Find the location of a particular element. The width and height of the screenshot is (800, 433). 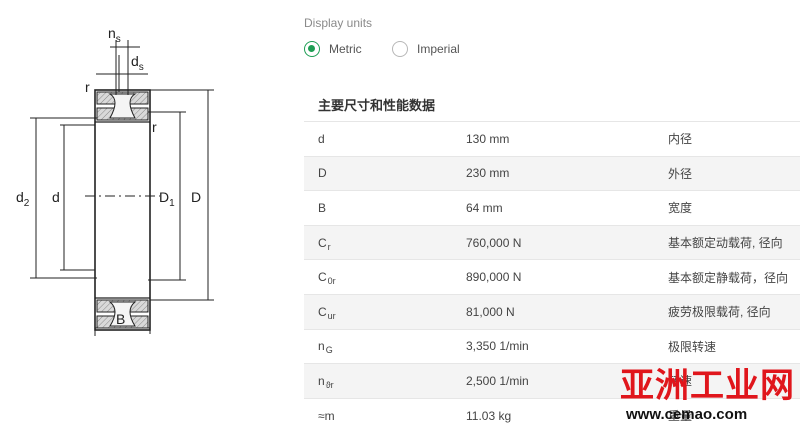

table-row: Cur 81,000 N 疲劳极限载荷, 径向 is located at coordinates (552, 311).